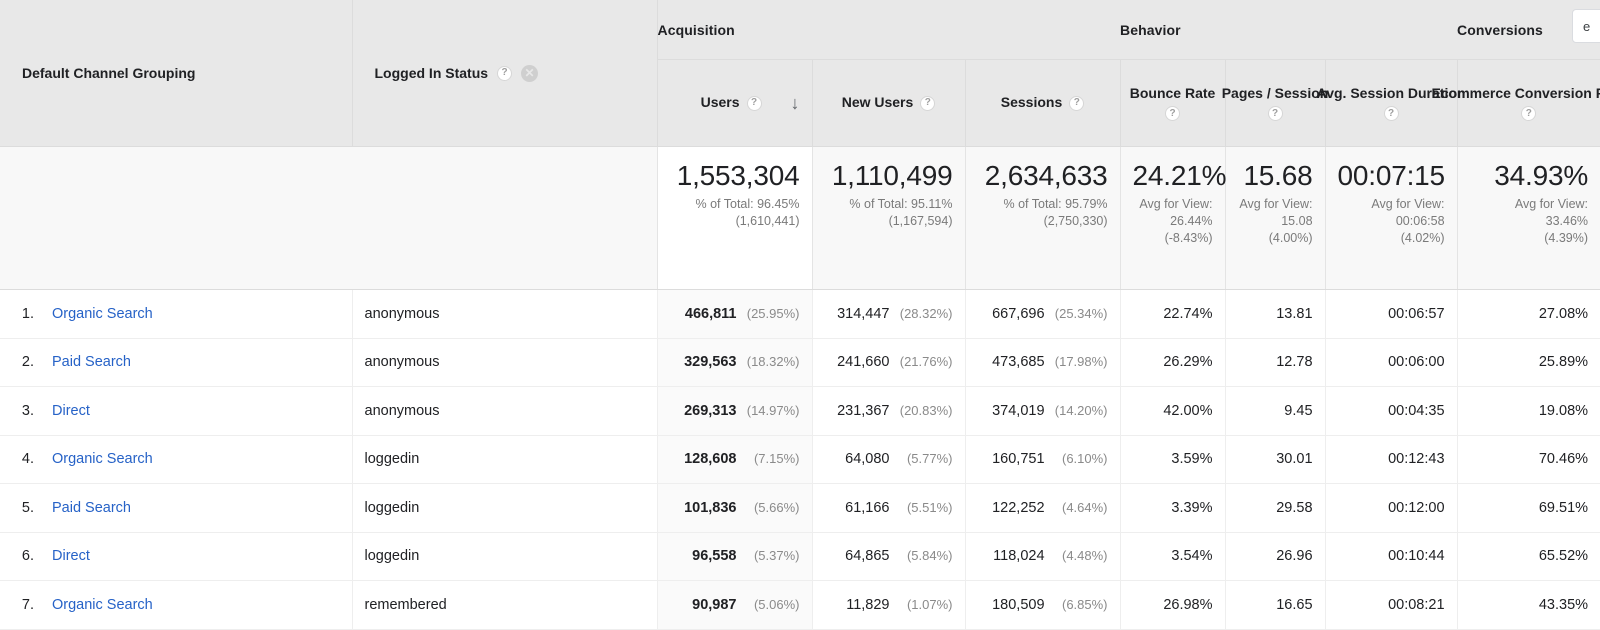 Image resolution: width=1600 pixels, height=630 pixels. I want to click on column-header-sessions: Sessions ?, so click(1042, 103).